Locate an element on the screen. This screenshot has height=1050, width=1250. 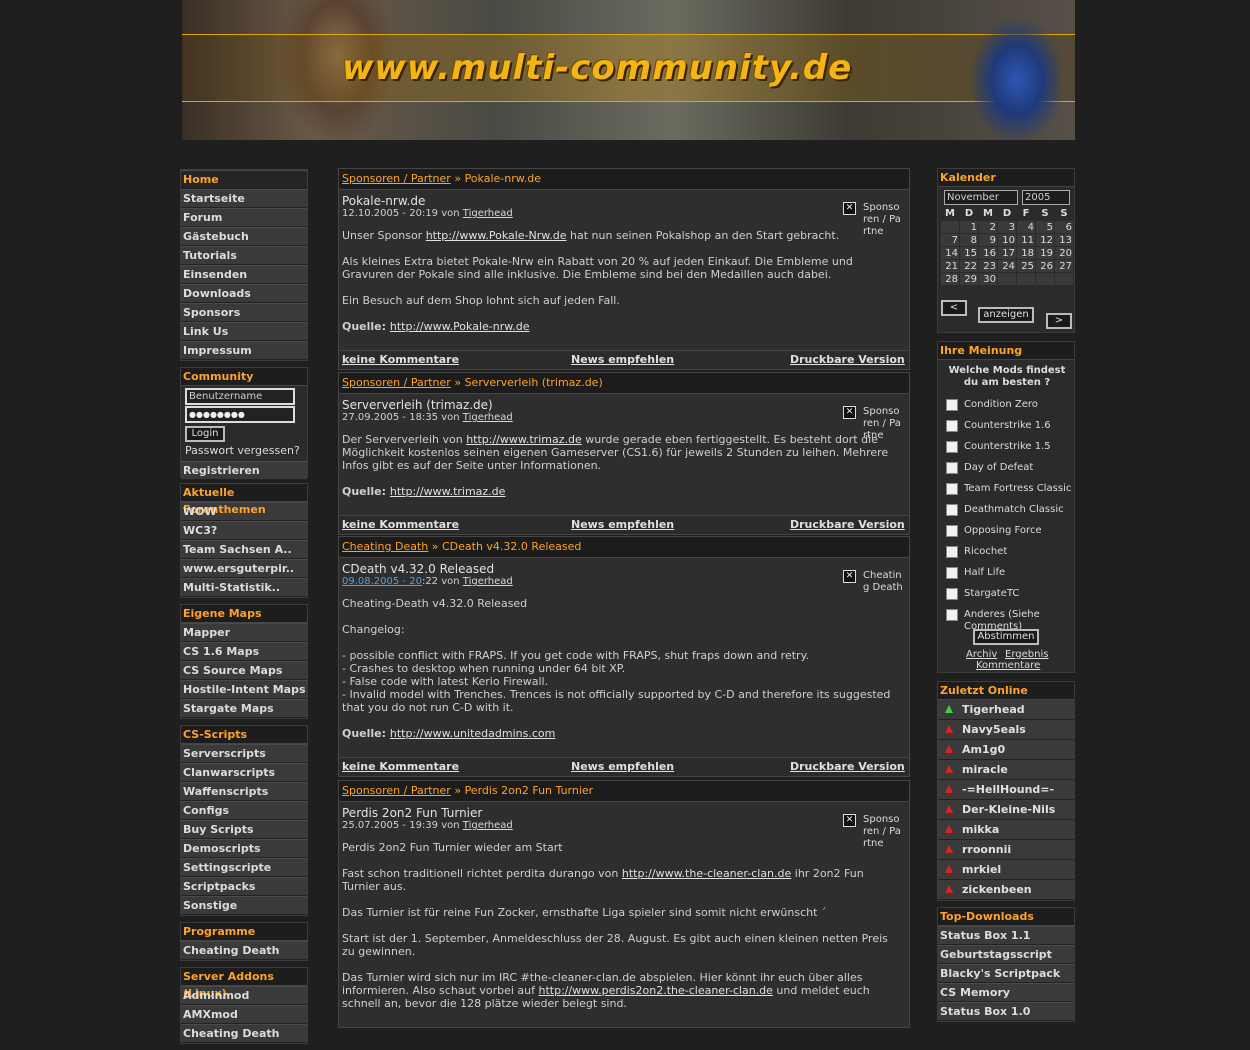
calendar-day: 7 is located at coordinates (950, 240).